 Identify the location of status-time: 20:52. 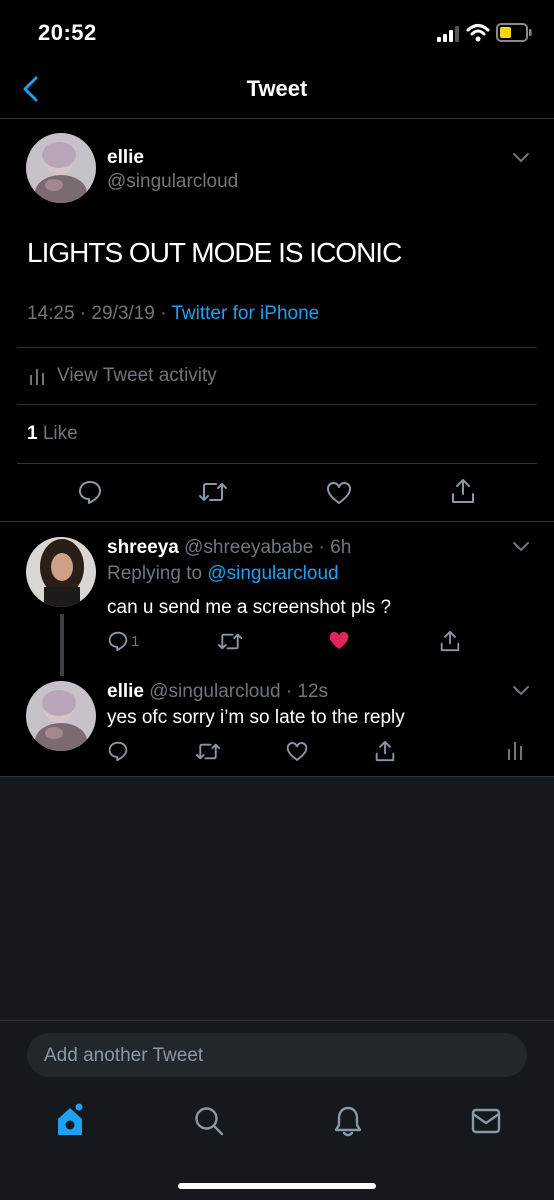
(67, 32).